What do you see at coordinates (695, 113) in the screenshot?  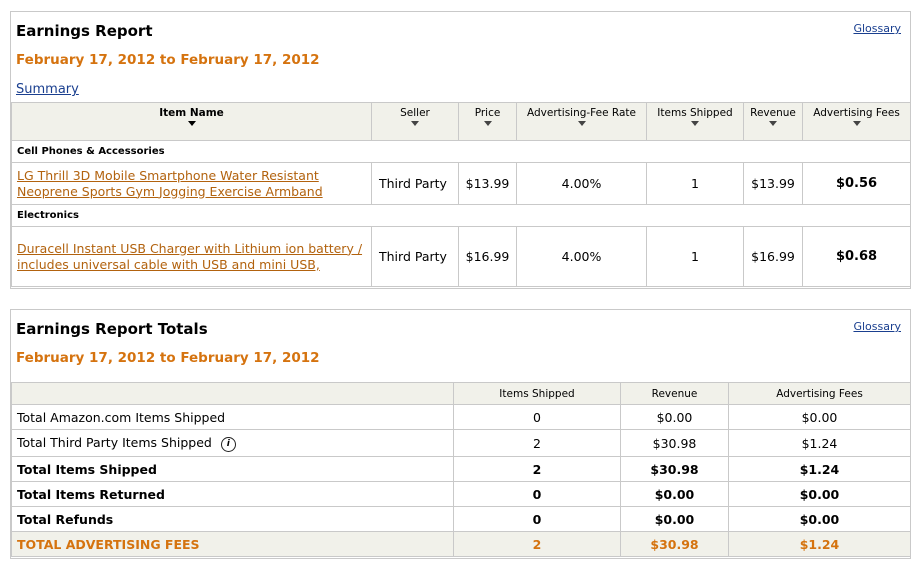 I see `col-items-shipped-label: Items Shipped` at bounding box center [695, 113].